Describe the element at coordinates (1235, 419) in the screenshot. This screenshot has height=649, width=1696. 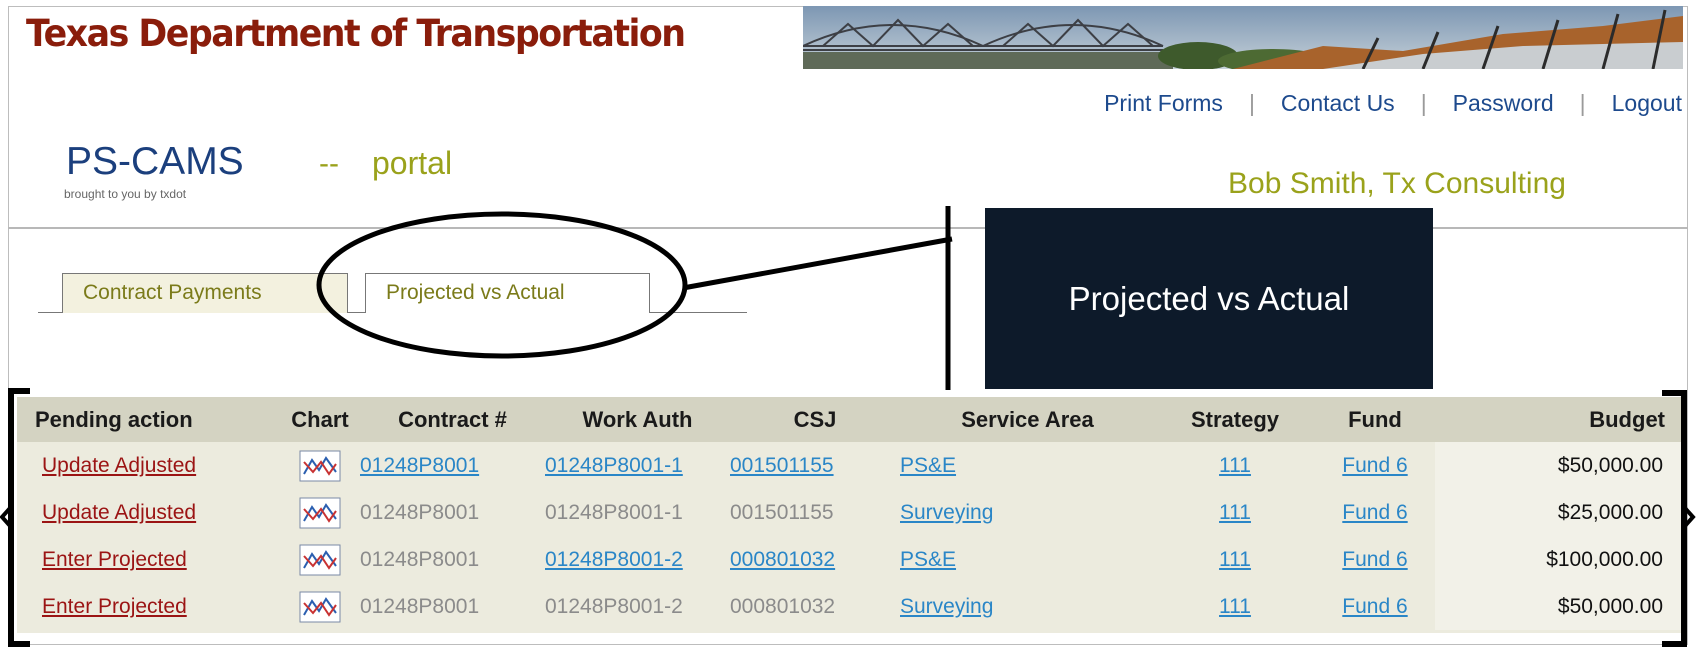
I see `col-header-strategy: Strategy` at that location.